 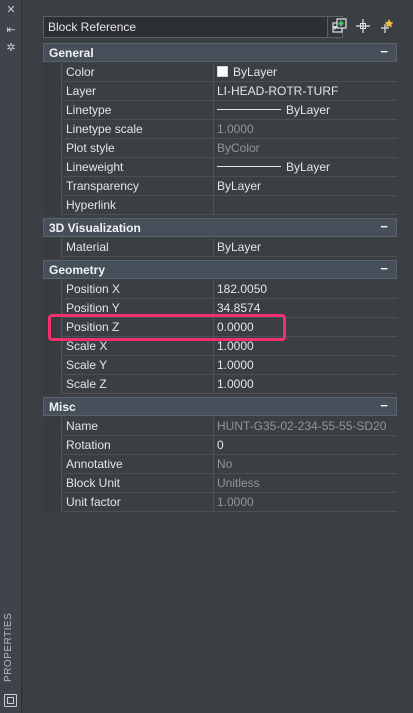 I want to click on property-row-plot-style: Plot style ByColor, so click(x=220, y=148).